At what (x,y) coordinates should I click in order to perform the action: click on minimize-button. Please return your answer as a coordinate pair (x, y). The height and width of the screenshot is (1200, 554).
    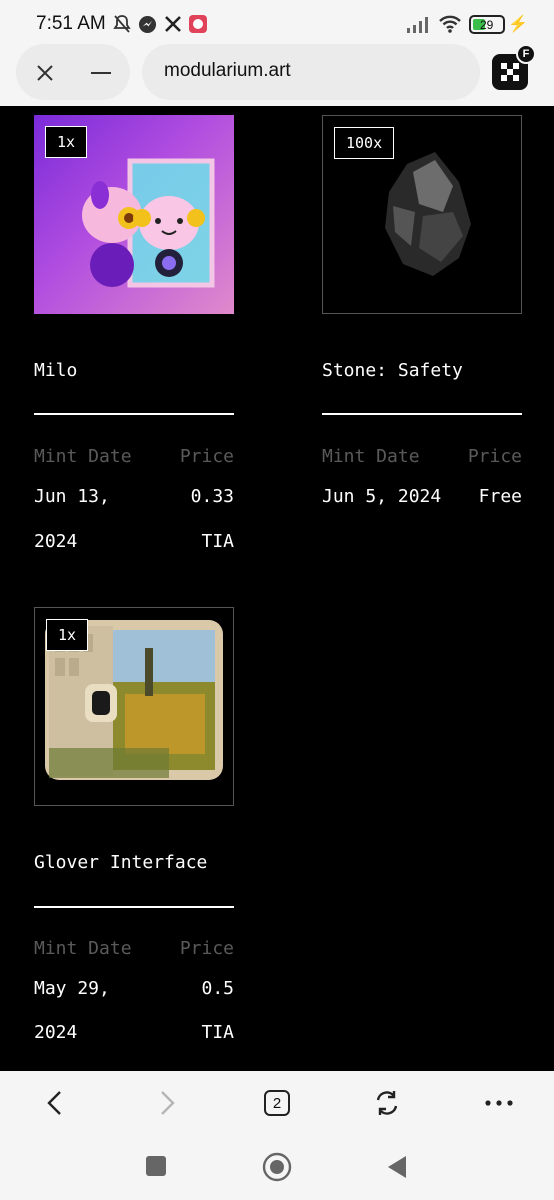
    Looking at the image, I should click on (101, 73).